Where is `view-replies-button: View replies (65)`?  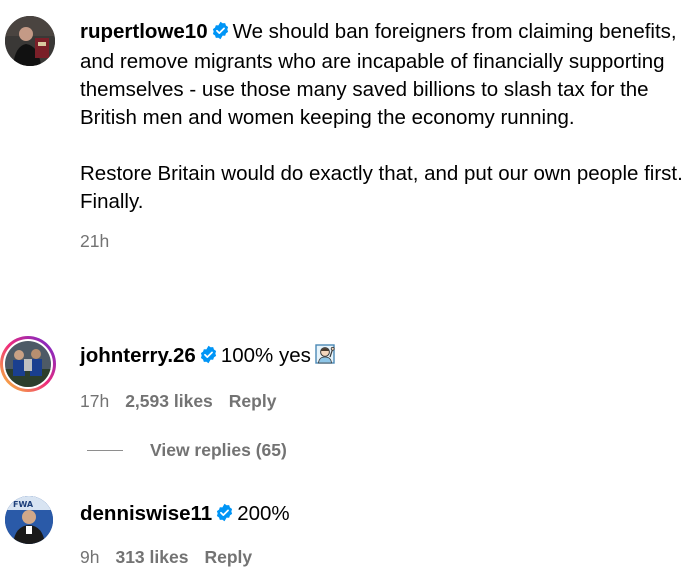 view-replies-button: View replies (65) is located at coordinates (187, 450).